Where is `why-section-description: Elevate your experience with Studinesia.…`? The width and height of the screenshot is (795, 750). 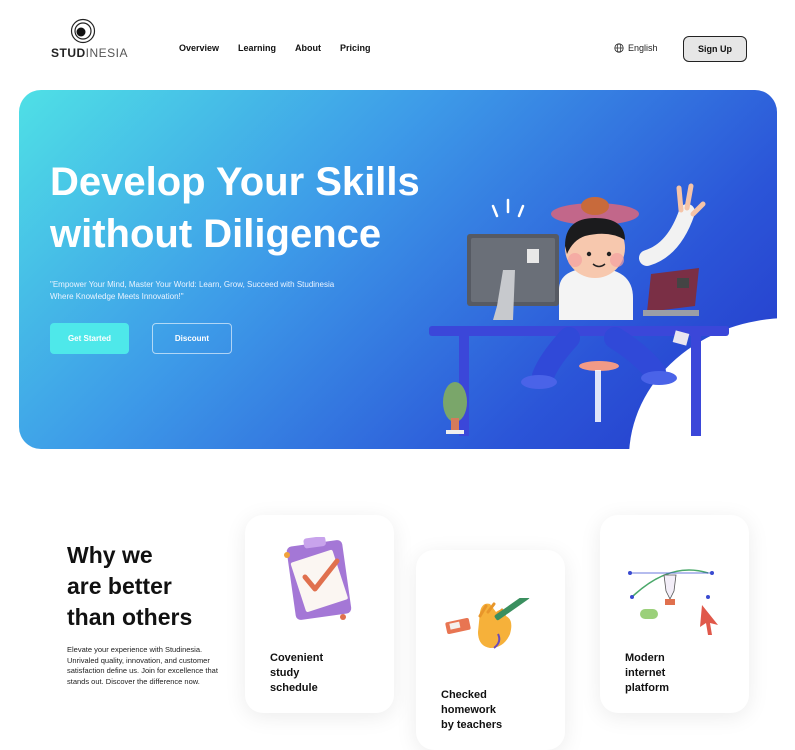 why-section-description: Elevate your experience with Studinesia.… is located at coordinates (142, 665).